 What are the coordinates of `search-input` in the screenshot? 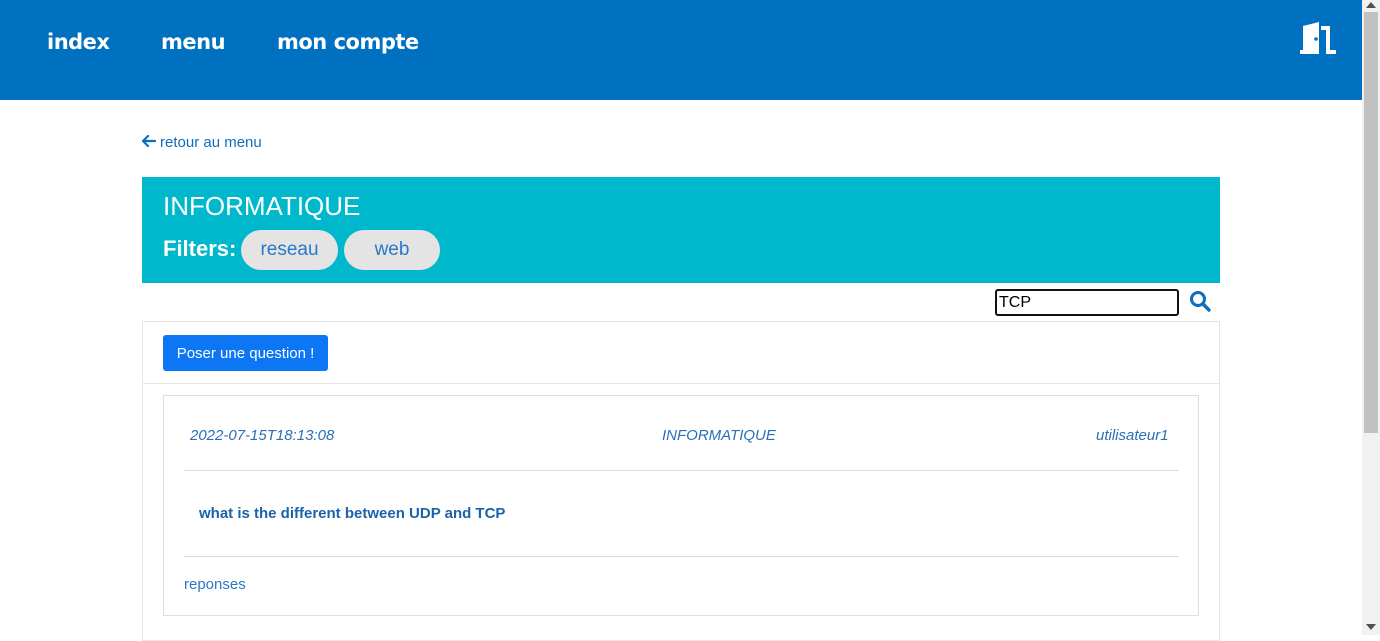 It's located at (1087, 302).